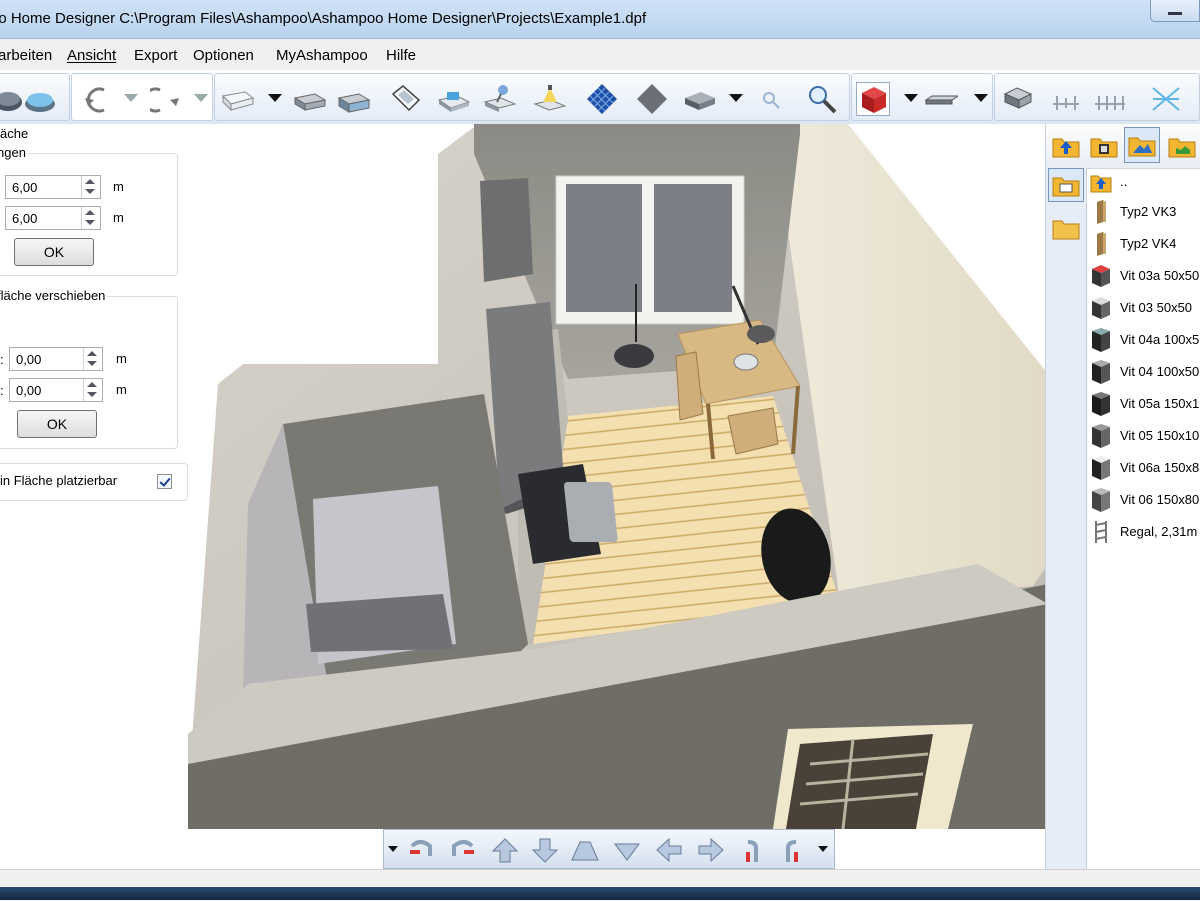 The height and width of the screenshot is (901, 1200). Describe the element at coordinates (131, 98) in the screenshot. I see `undo-dropdown` at that location.